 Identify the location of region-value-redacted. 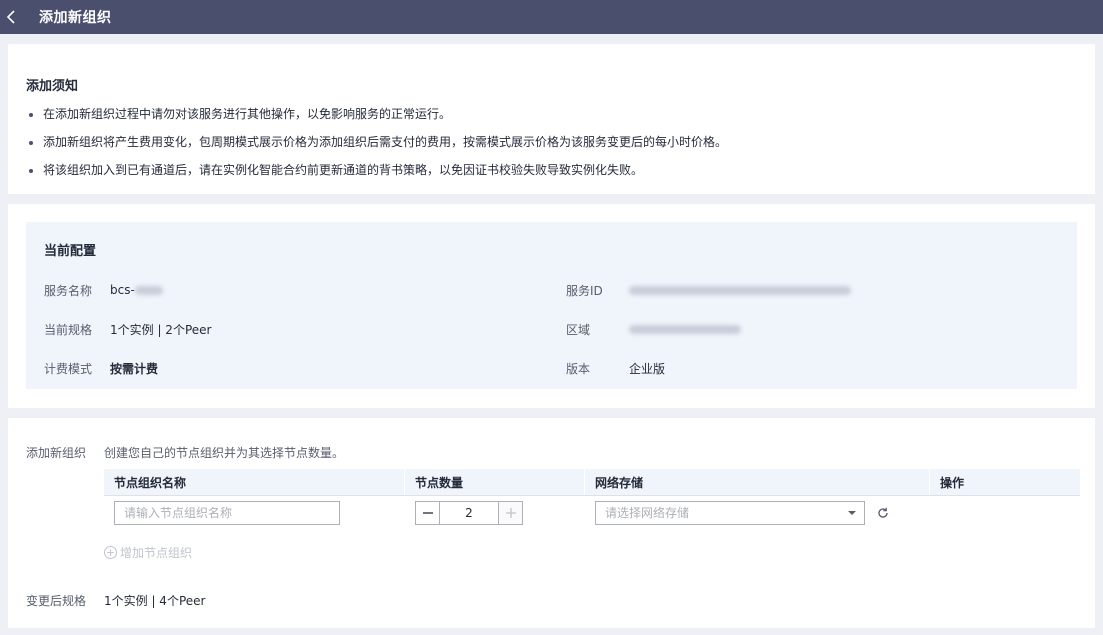
(685, 329).